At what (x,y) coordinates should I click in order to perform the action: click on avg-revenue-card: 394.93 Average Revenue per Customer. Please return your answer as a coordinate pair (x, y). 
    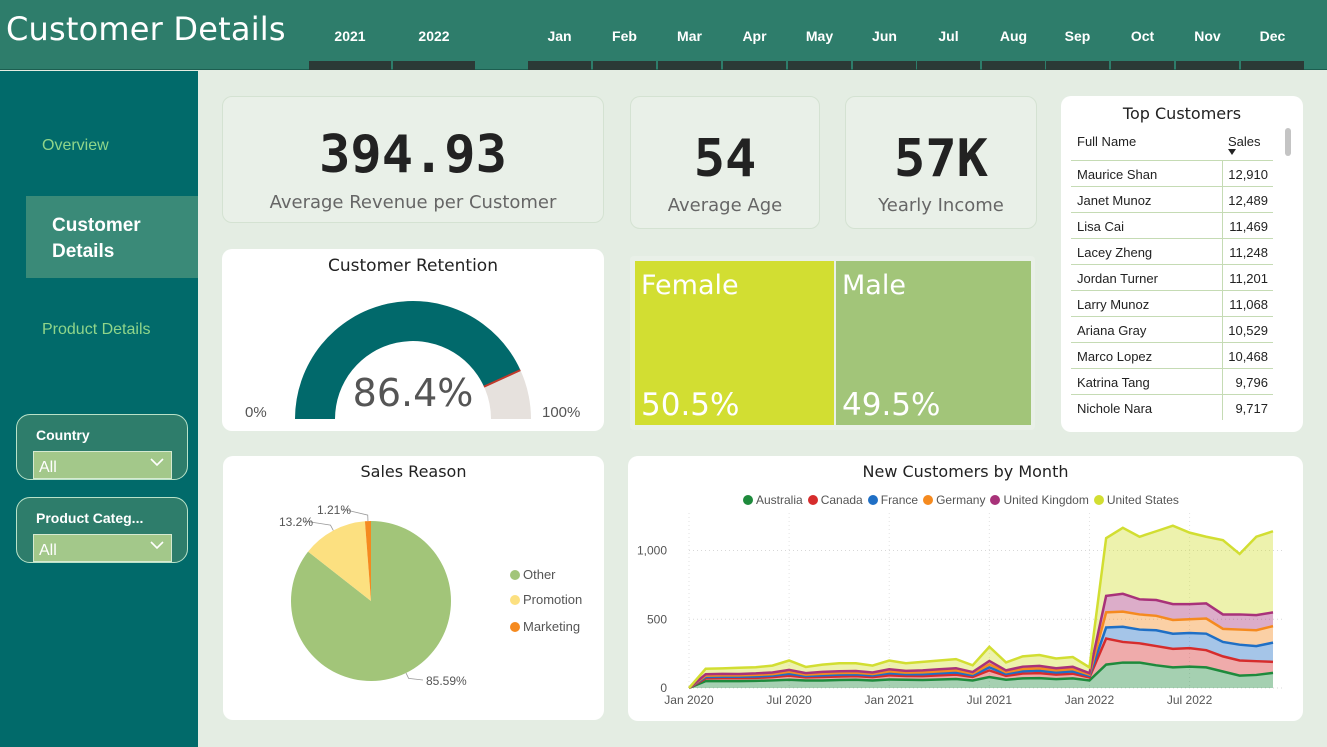
    Looking at the image, I should click on (413, 159).